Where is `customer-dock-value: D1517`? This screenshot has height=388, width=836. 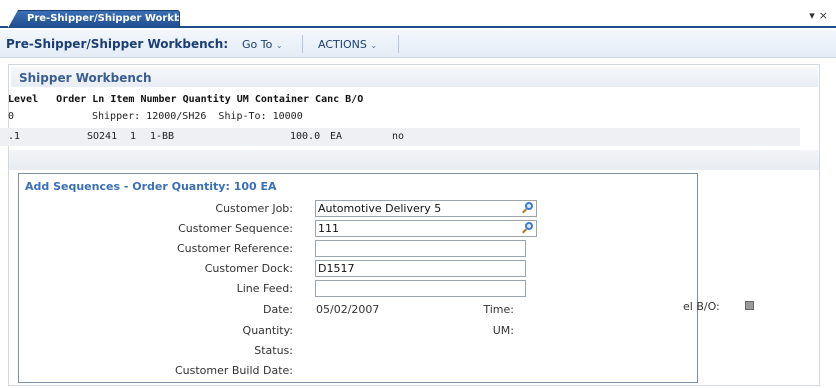
customer-dock-value: D1517 is located at coordinates (336, 268).